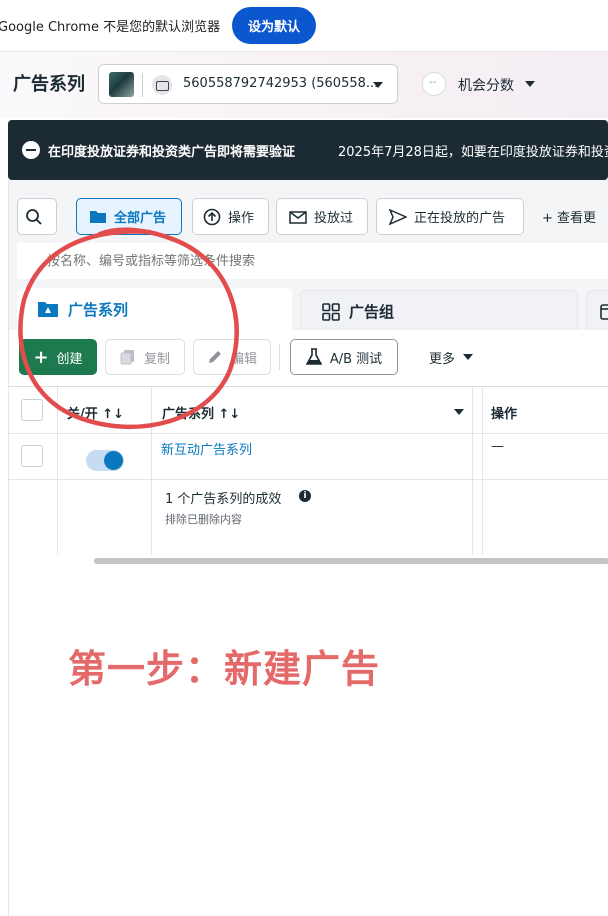  I want to click on all-ads-label: 全部广告, so click(140, 218).